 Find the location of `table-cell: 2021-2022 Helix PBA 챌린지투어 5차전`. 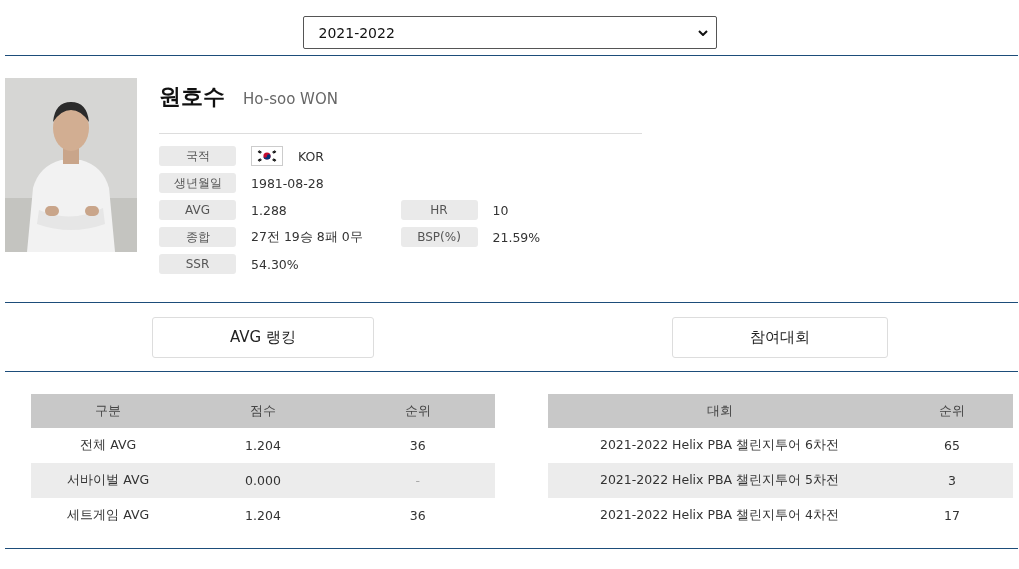

table-cell: 2021-2022 Helix PBA 챌린지투어 5차전 is located at coordinates (719, 480).